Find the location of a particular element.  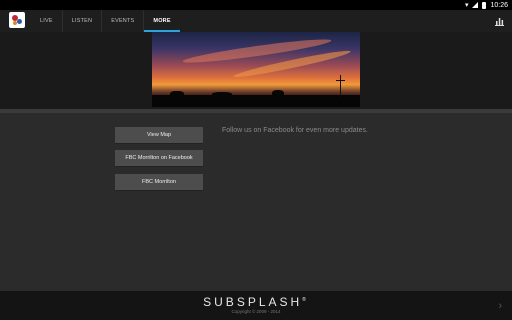

copyright-text: Copyright © 2009 - 2014 is located at coordinates (256, 311).